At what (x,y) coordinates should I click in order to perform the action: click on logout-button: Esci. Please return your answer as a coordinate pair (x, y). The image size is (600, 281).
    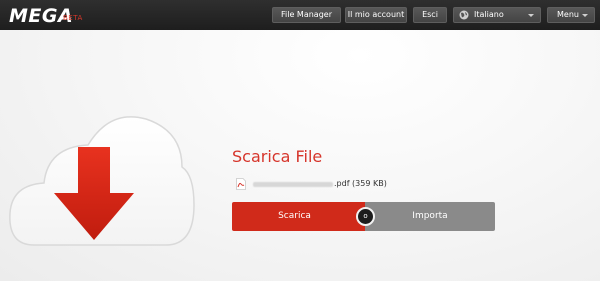
    Looking at the image, I should click on (430, 15).